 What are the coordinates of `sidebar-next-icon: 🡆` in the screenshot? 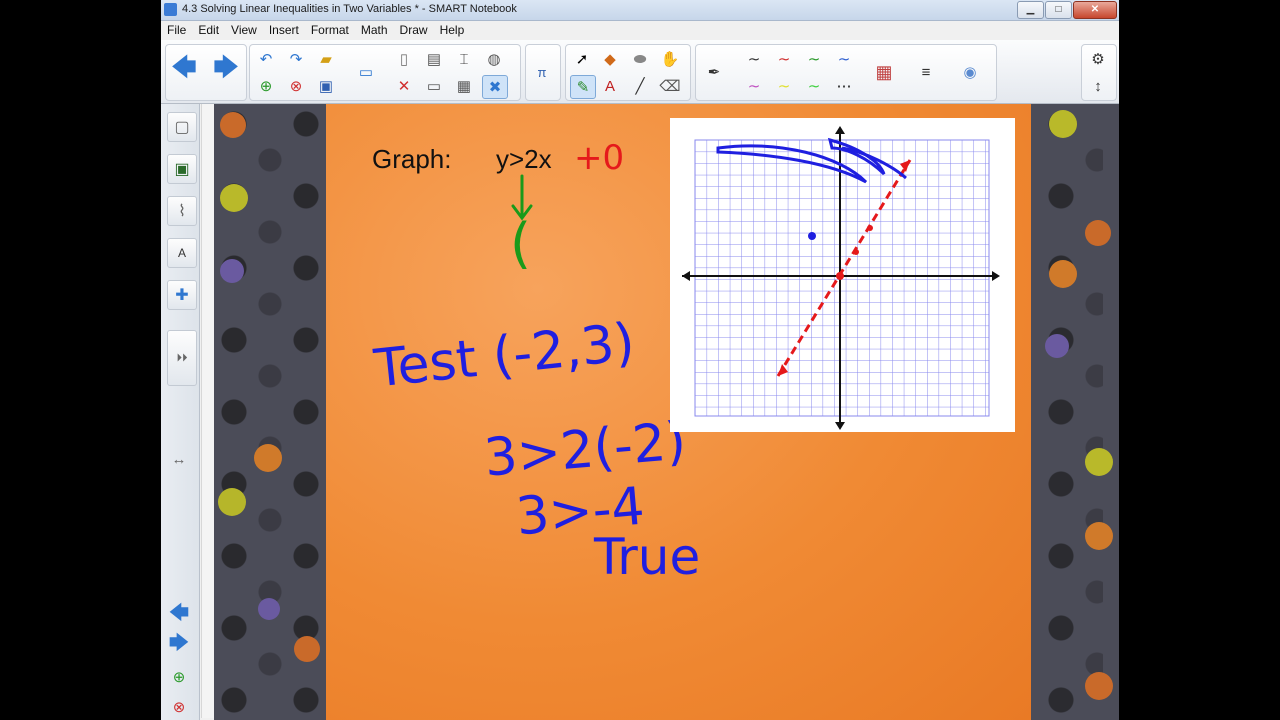 It's located at (179, 644).